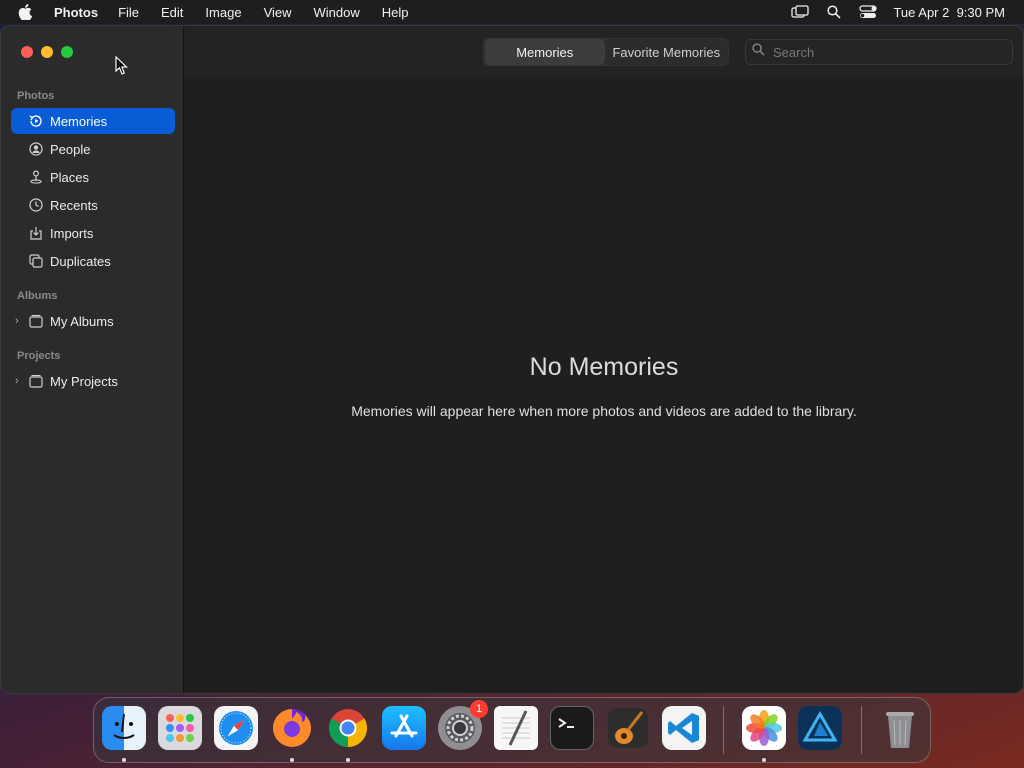 This screenshot has width=1024, height=768. Describe the element at coordinates (93, 177) in the screenshot. I see `sidebar-item-places: Places` at that location.